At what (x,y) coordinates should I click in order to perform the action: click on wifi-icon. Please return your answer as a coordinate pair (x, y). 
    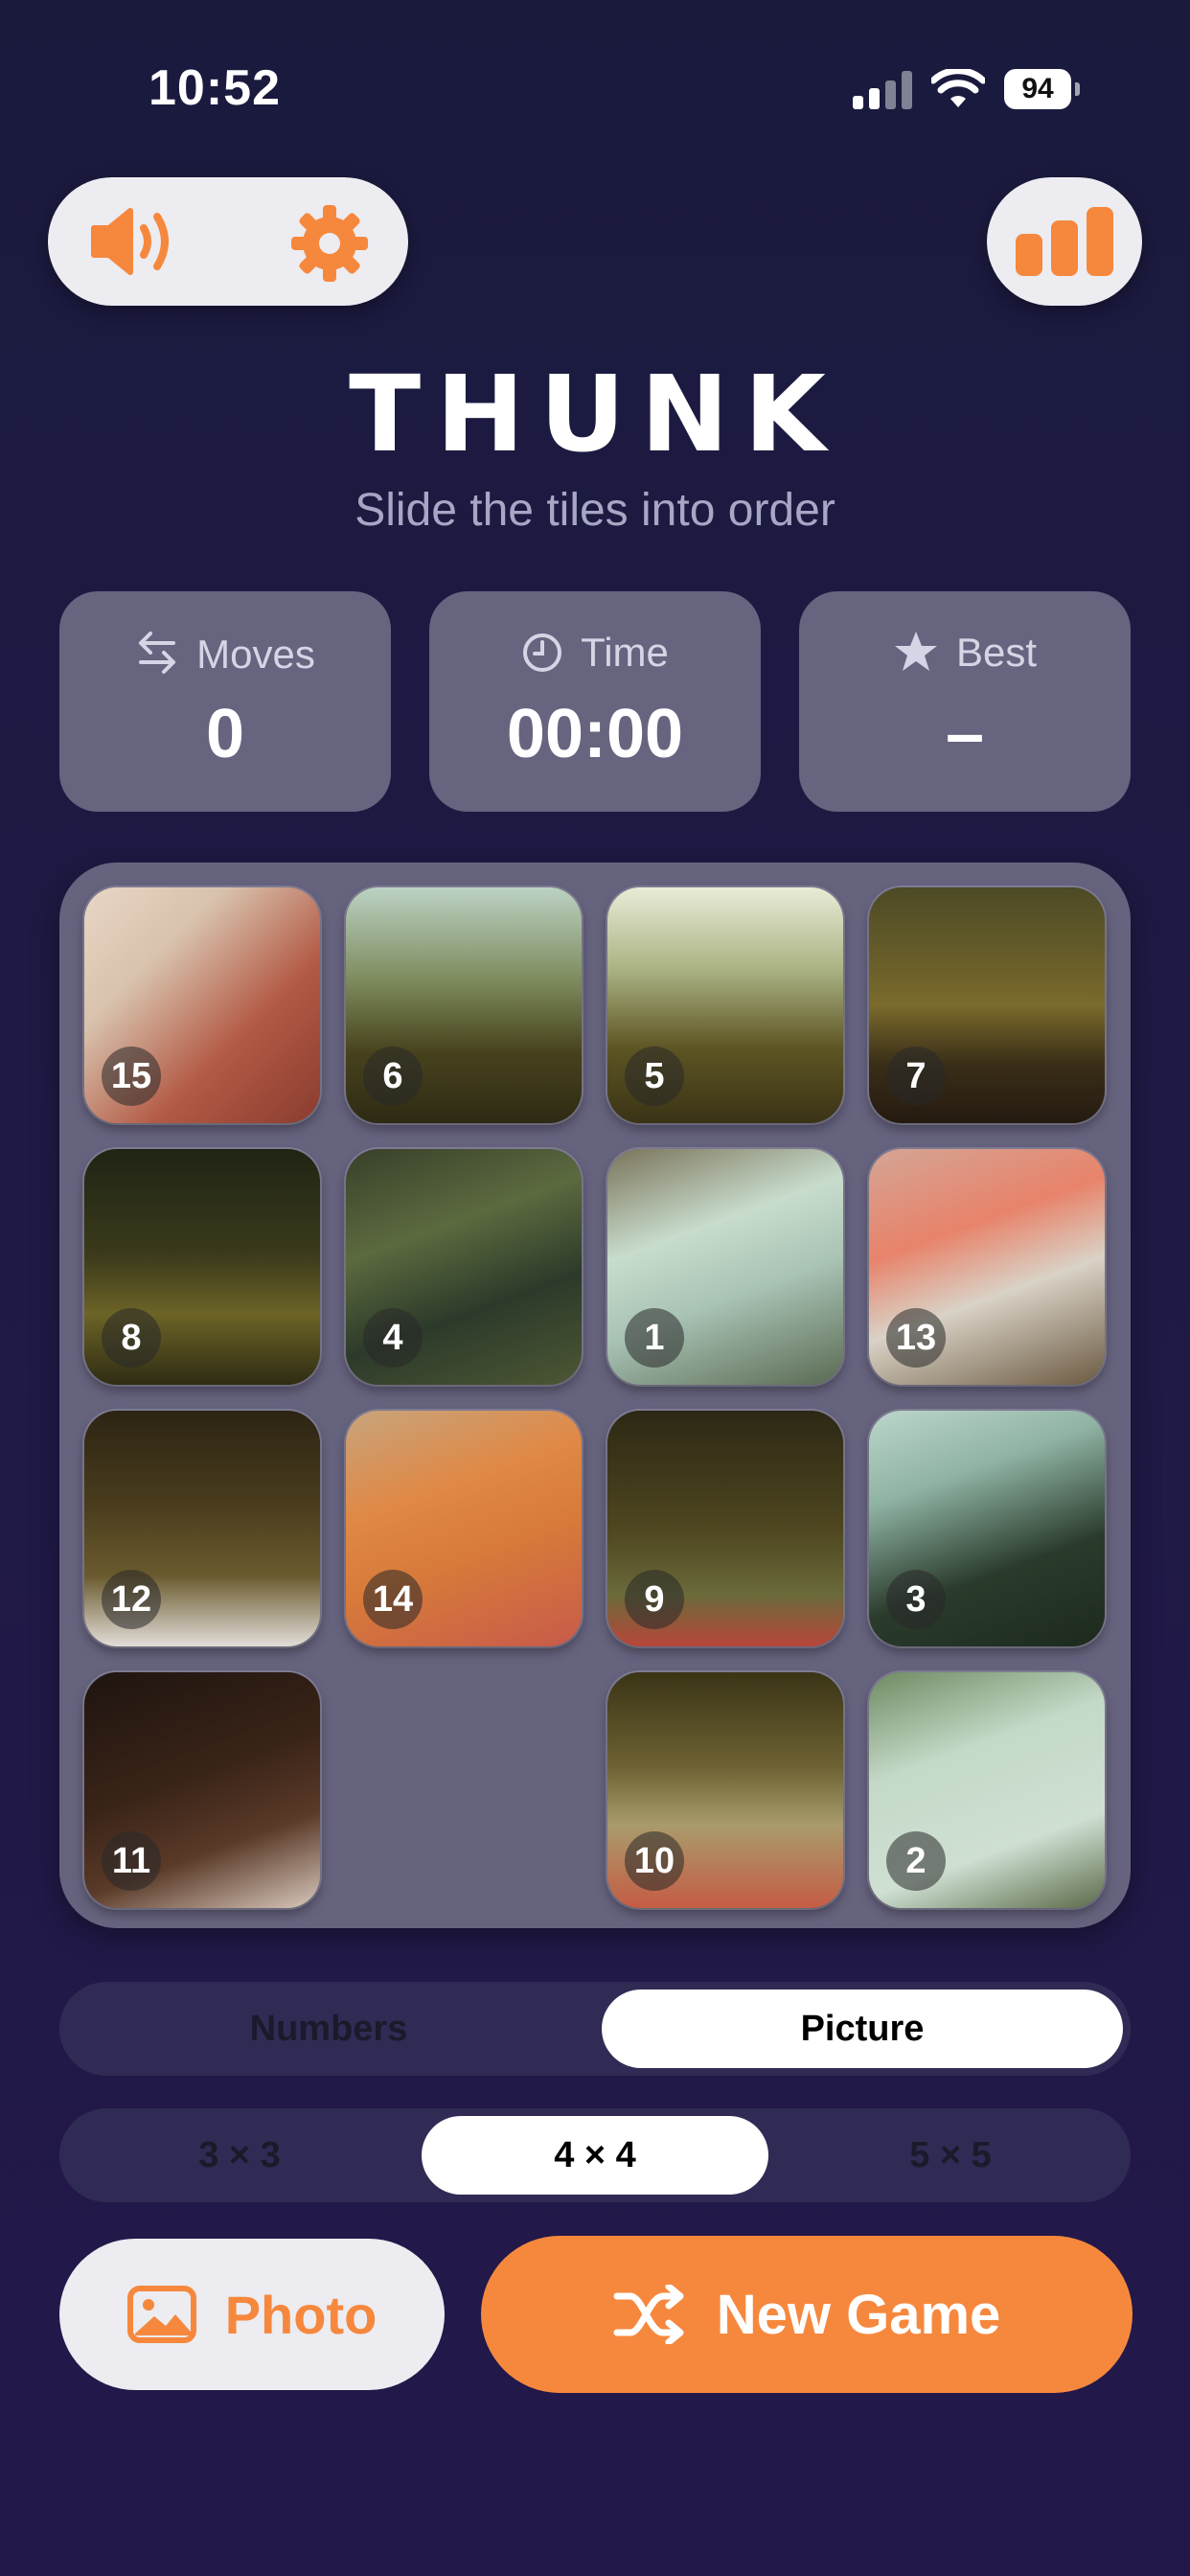
    Looking at the image, I should click on (958, 89).